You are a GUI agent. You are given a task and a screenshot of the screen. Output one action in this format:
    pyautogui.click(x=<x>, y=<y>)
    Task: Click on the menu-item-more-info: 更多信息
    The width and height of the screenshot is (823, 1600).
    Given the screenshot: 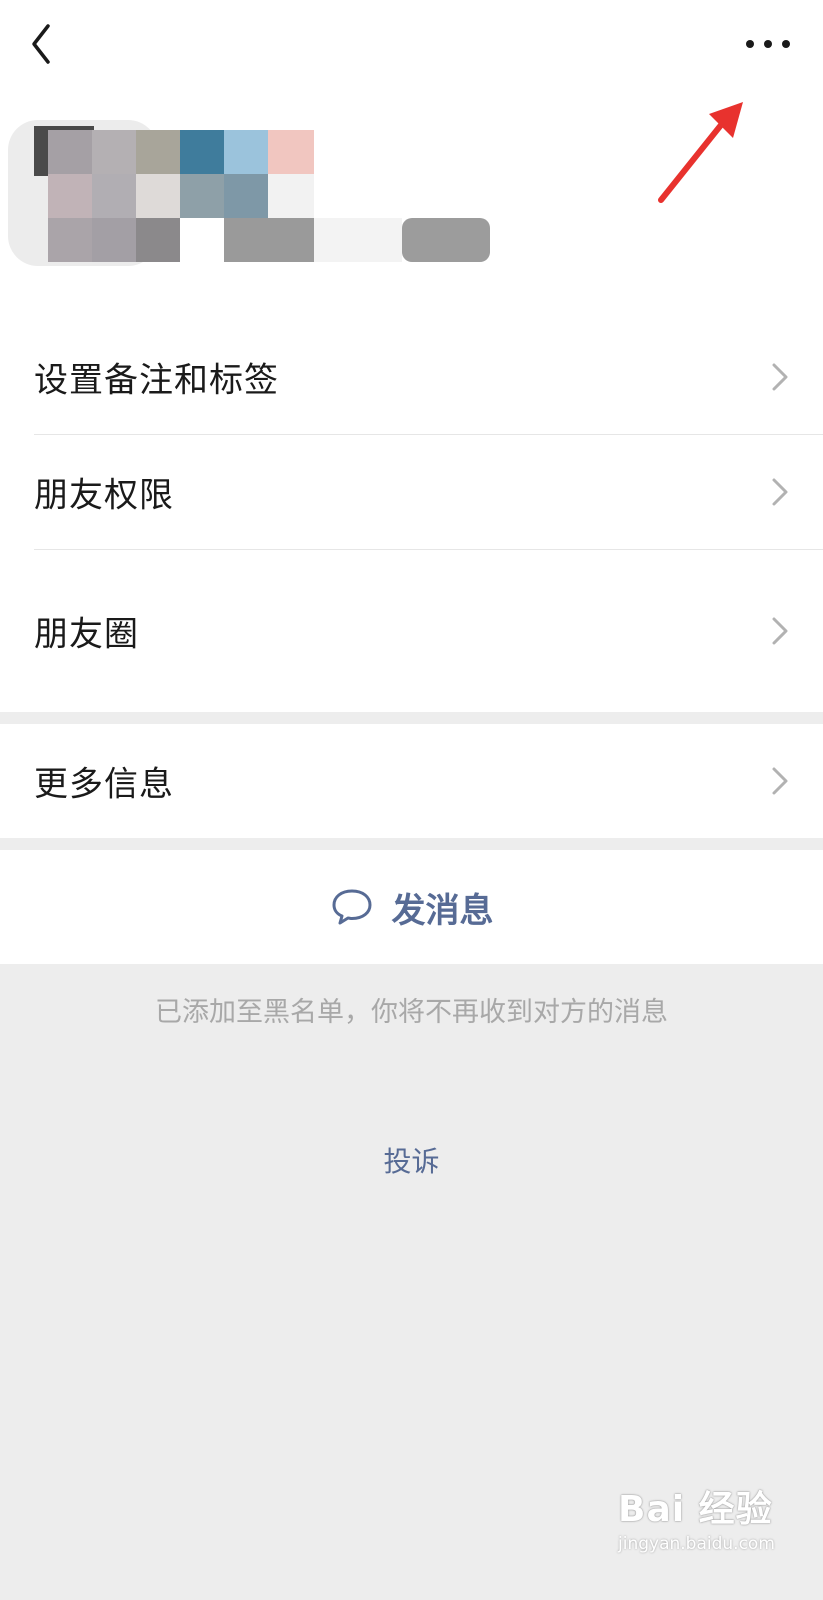 What is the action you would take?
    pyautogui.click(x=411, y=781)
    